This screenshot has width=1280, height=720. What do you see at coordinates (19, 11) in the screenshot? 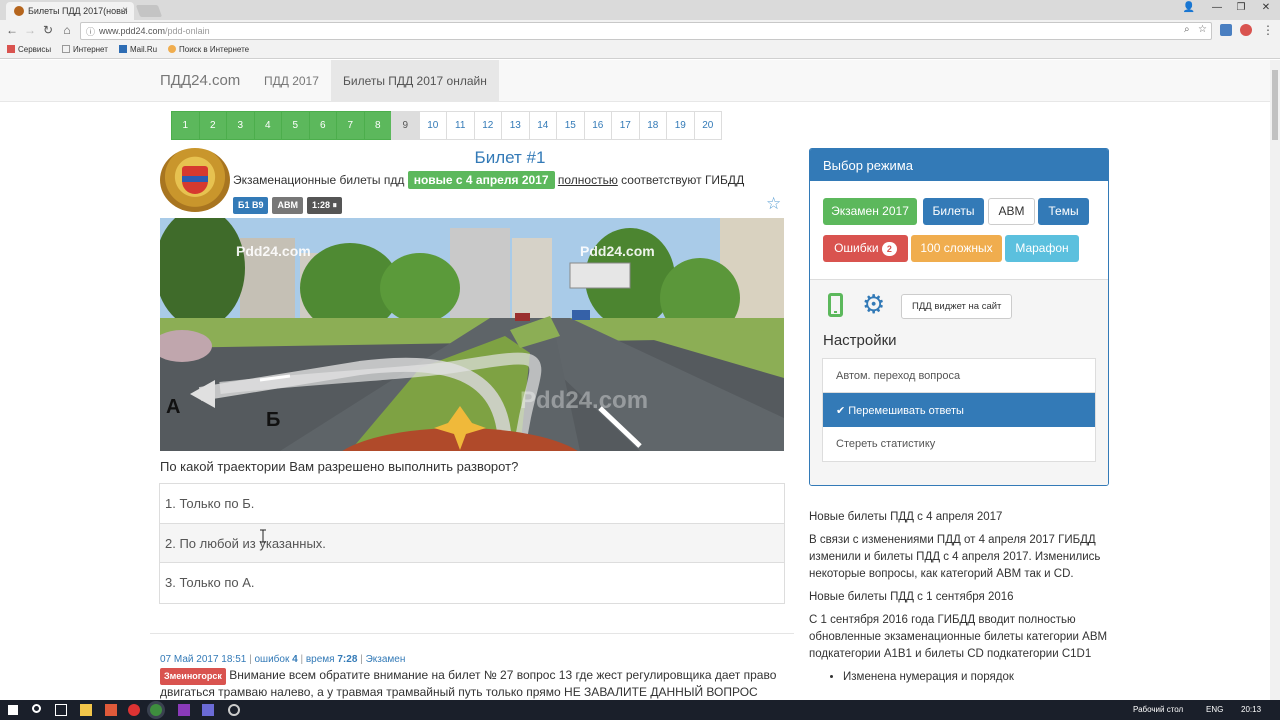
I see `site-favicon-icon` at bounding box center [19, 11].